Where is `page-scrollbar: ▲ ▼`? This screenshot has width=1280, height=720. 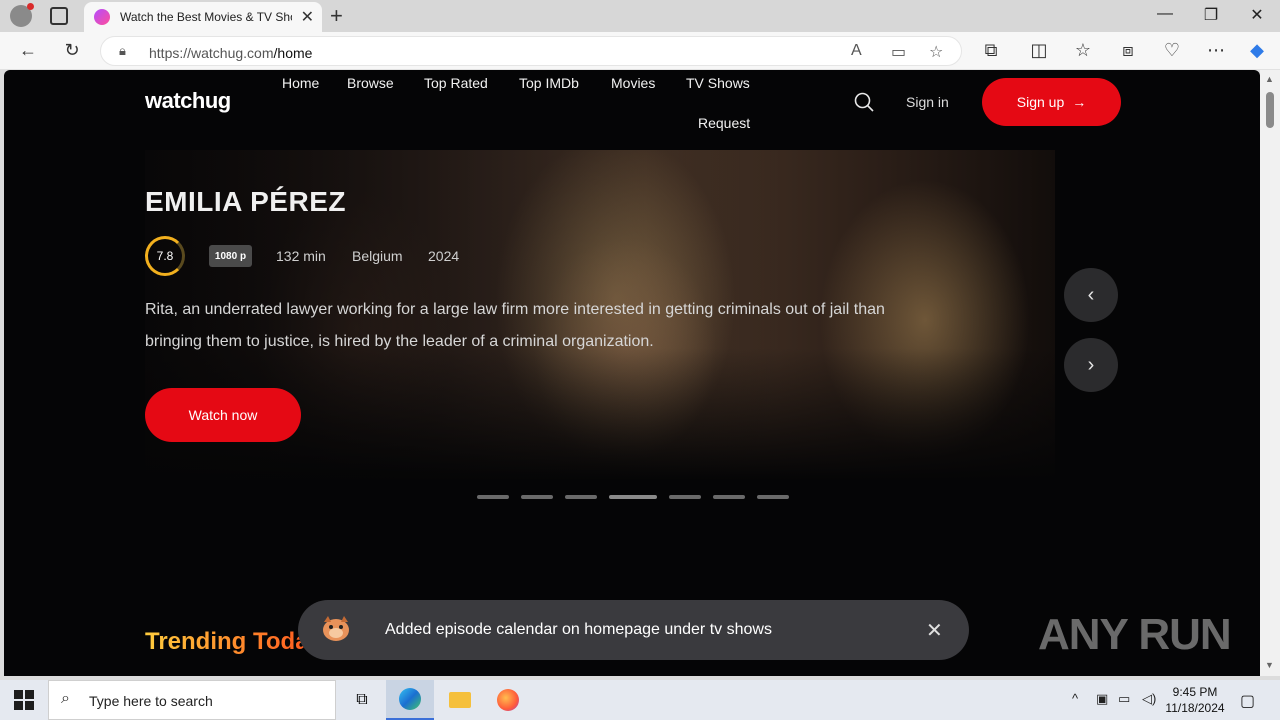 page-scrollbar: ▲ ▼ is located at coordinates (1270, 373).